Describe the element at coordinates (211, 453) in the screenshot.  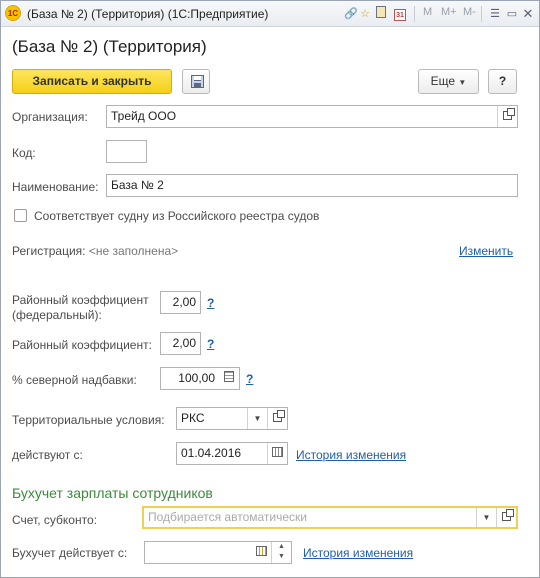
I see `effective-from-value: 01.04.2016` at that location.